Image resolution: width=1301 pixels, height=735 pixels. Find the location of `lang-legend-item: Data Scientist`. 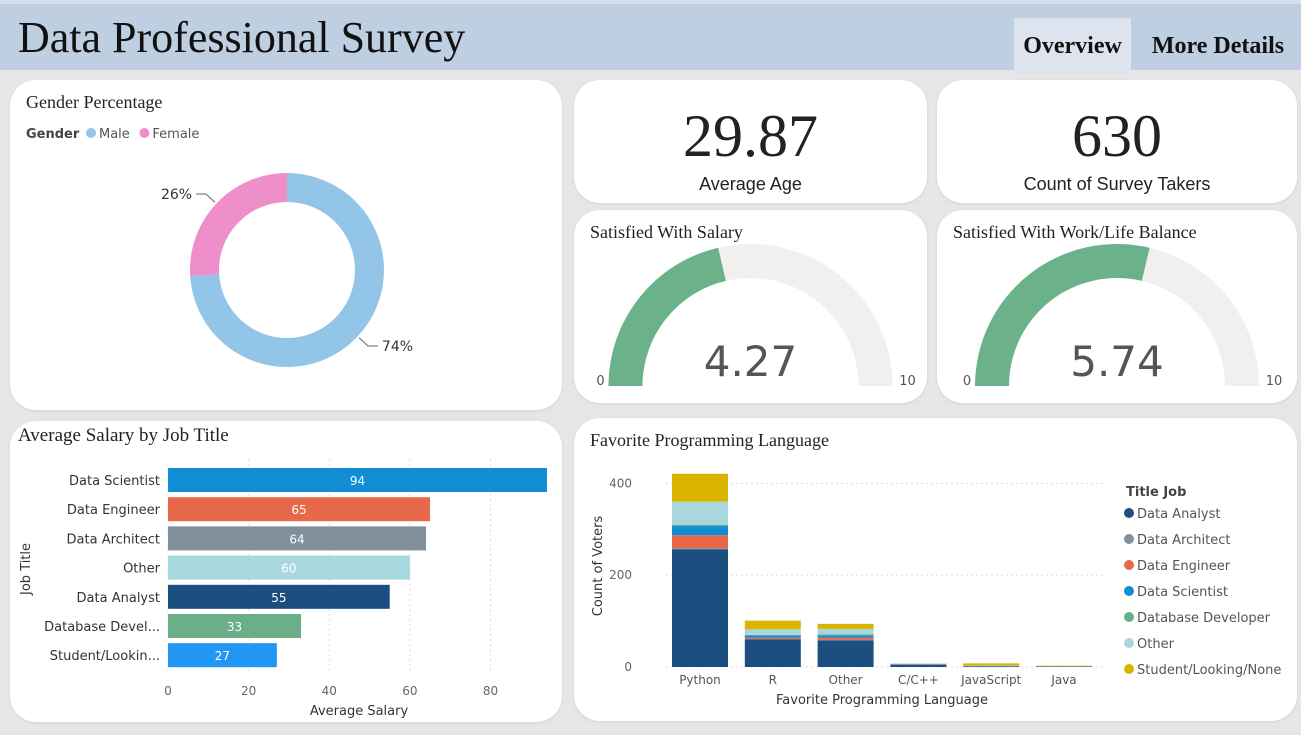

lang-legend-item: Data Scientist is located at coordinates (1182, 592).